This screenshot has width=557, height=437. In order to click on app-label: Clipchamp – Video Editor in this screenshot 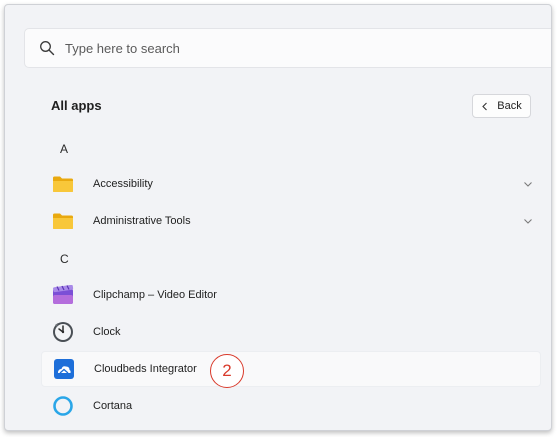, I will do `click(155, 295)`.